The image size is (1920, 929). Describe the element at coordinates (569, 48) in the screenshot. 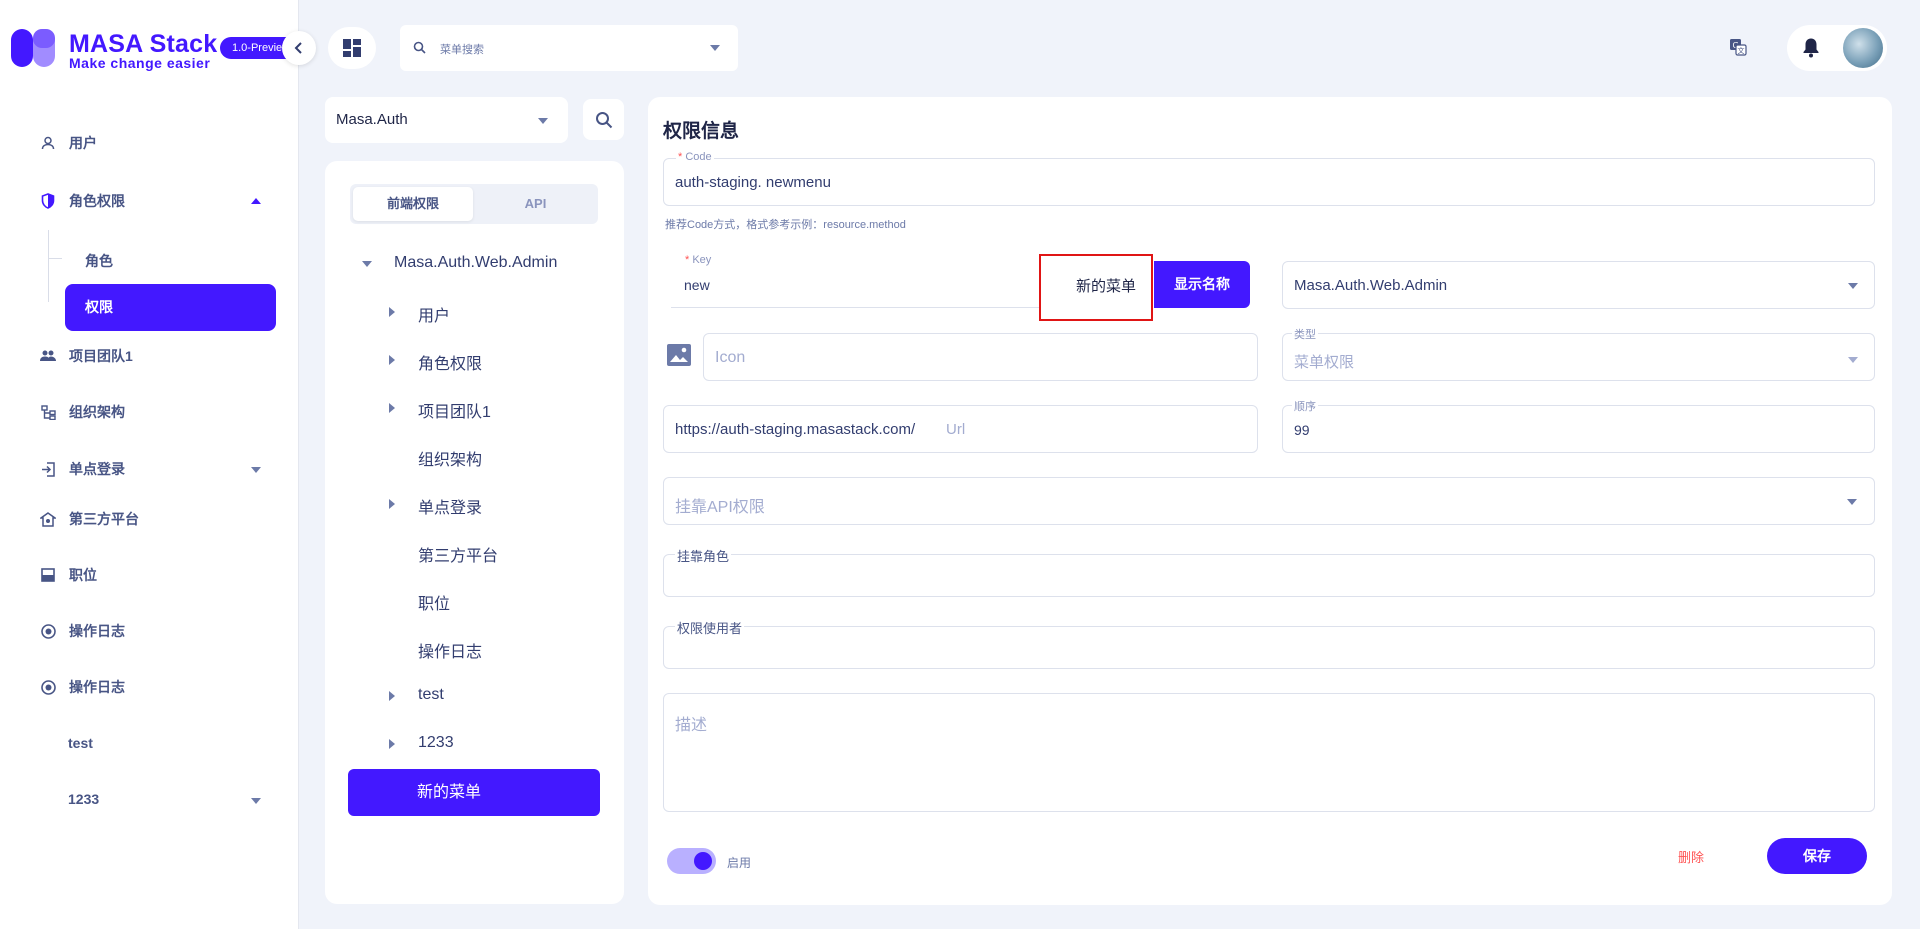

I see `menu-search-input: 菜单搜索` at that location.